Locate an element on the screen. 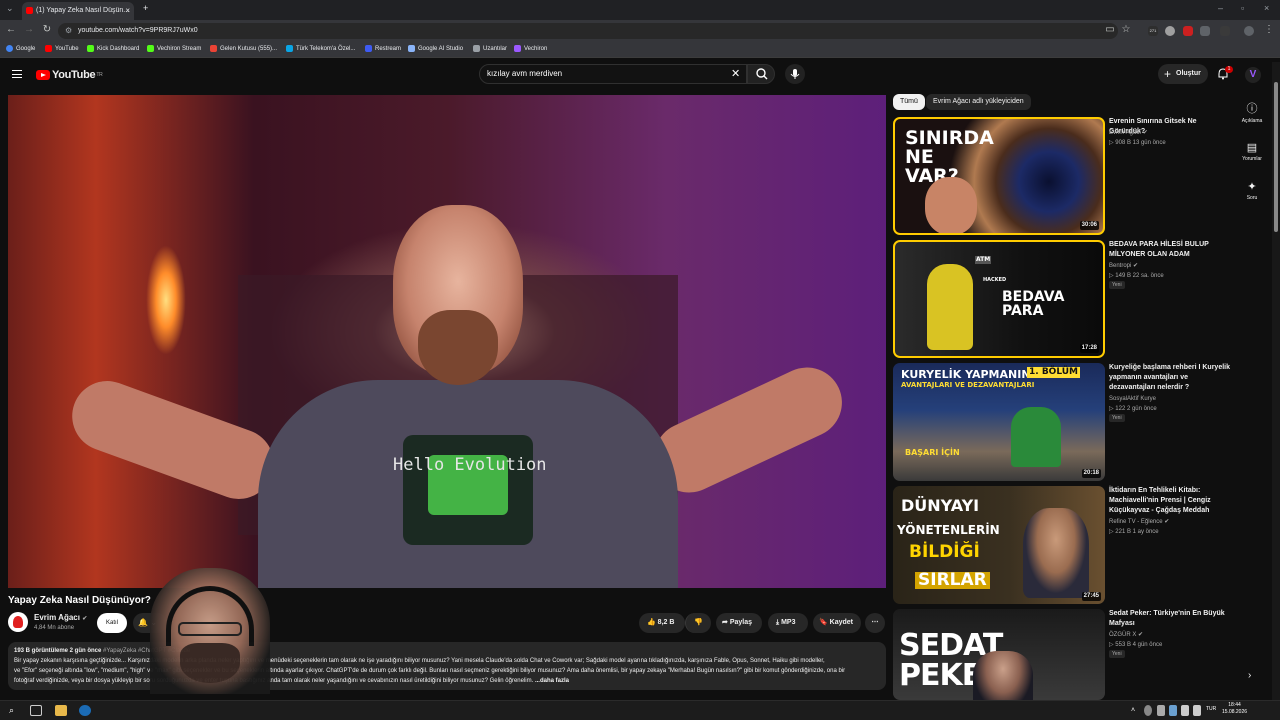  more-actions-button: ⋯ is located at coordinates (875, 623).